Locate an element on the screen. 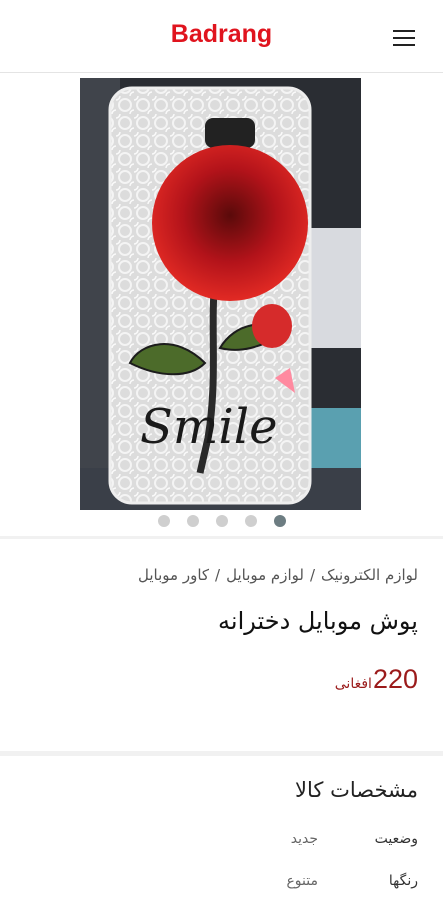  product-price: 220 افغانی is located at coordinates (376, 679).